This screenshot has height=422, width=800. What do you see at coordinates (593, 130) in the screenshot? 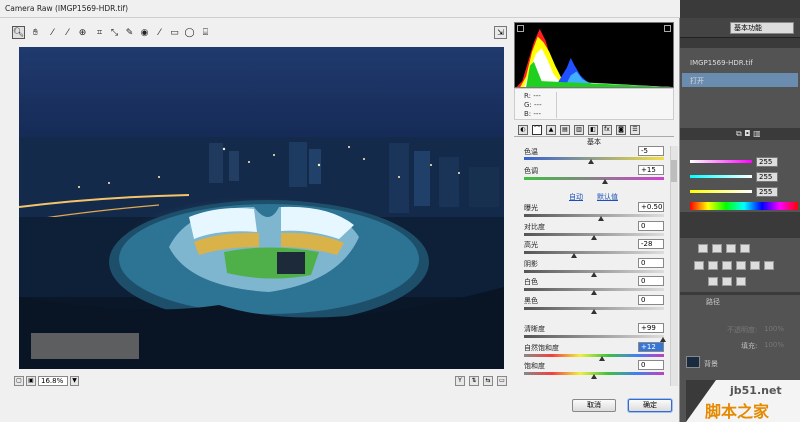
I see `tab-lens-icon: ◧` at bounding box center [593, 130].